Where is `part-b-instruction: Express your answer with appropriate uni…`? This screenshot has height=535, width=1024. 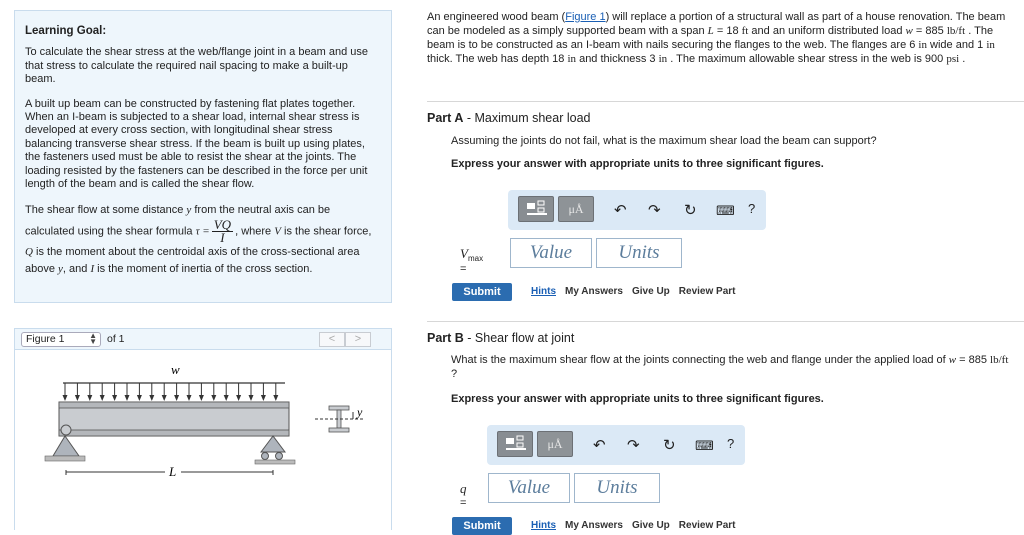 part-b-instruction: Express your answer with appropriate uni… is located at coordinates (637, 399).